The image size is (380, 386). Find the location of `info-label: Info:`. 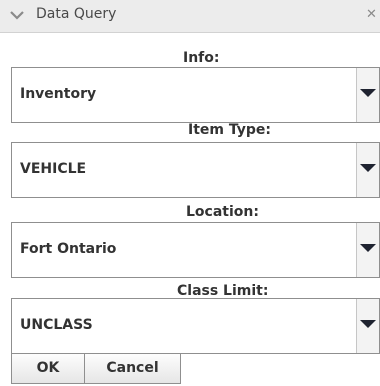

info-label: Info: is located at coordinates (201, 58).